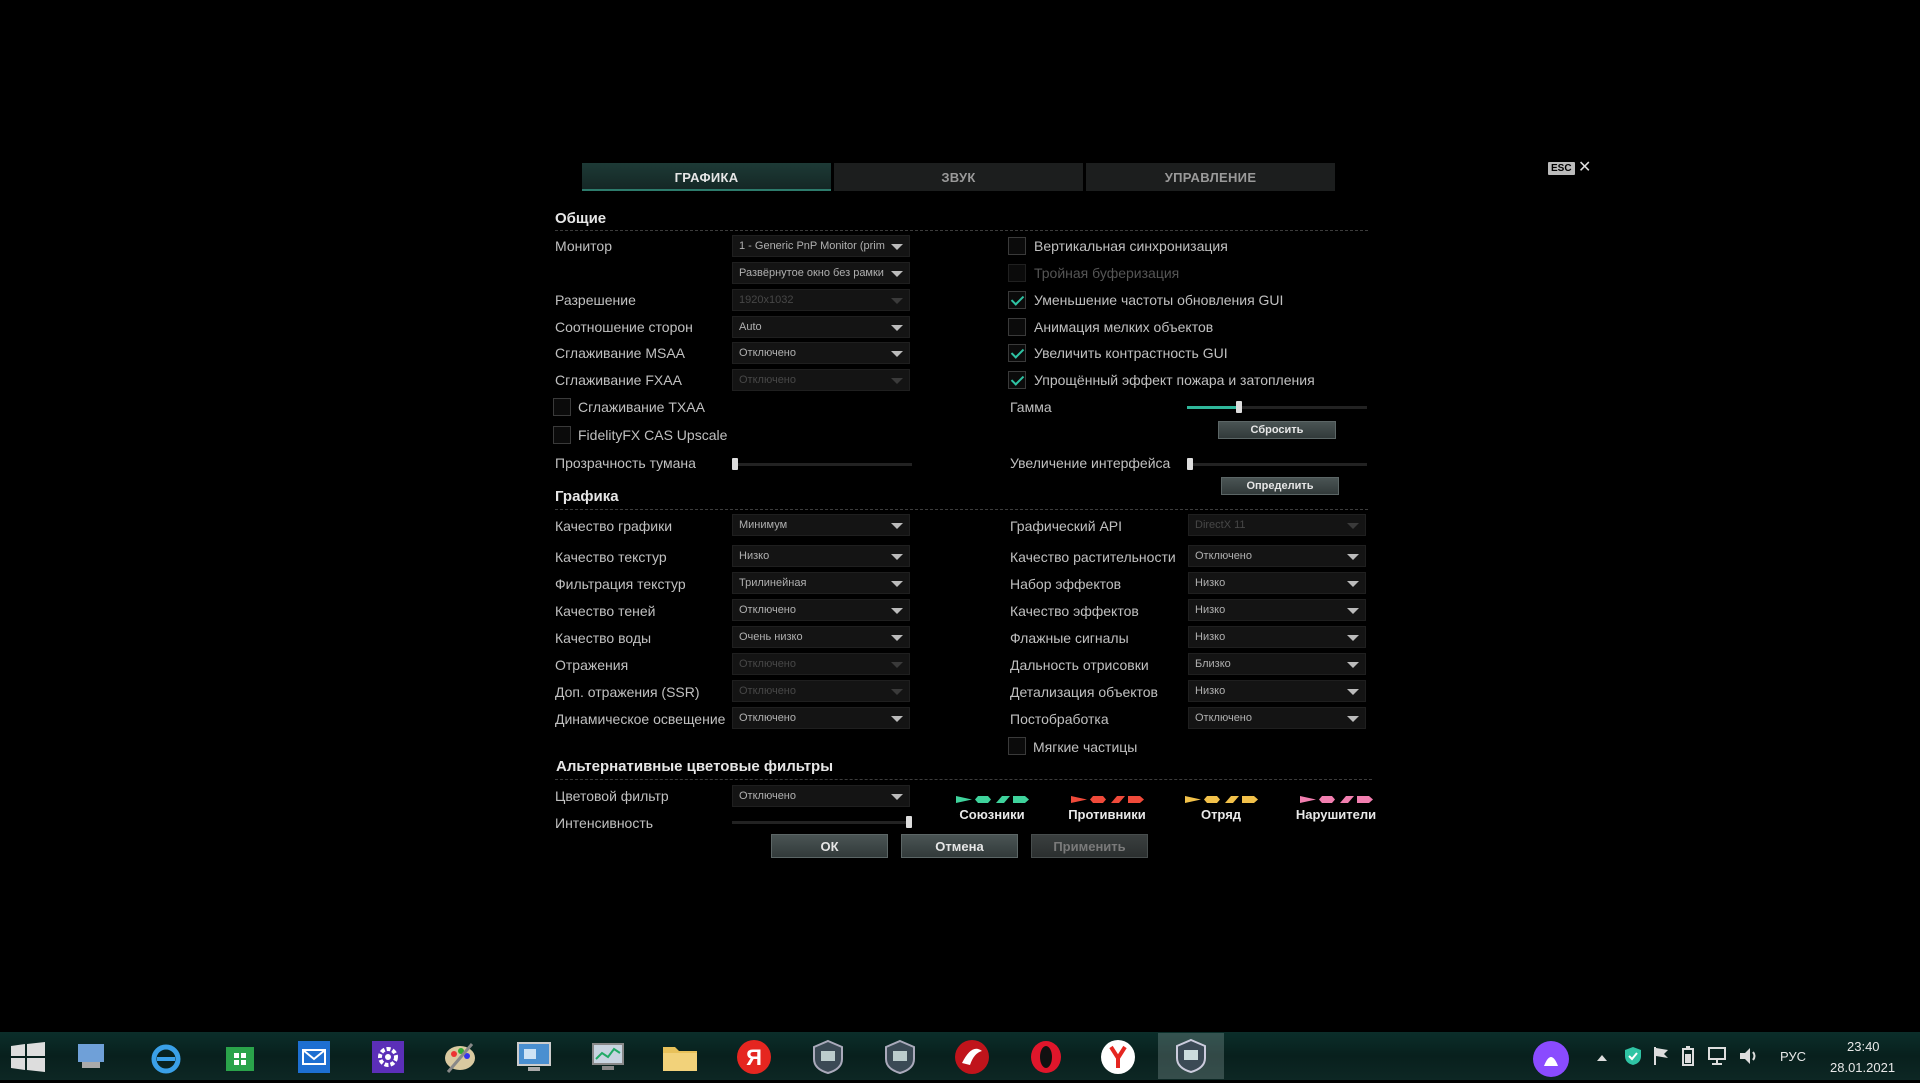  Describe the element at coordinates (767, 610) in the screenshot. I see `shadow-value: Отключено` at that location.